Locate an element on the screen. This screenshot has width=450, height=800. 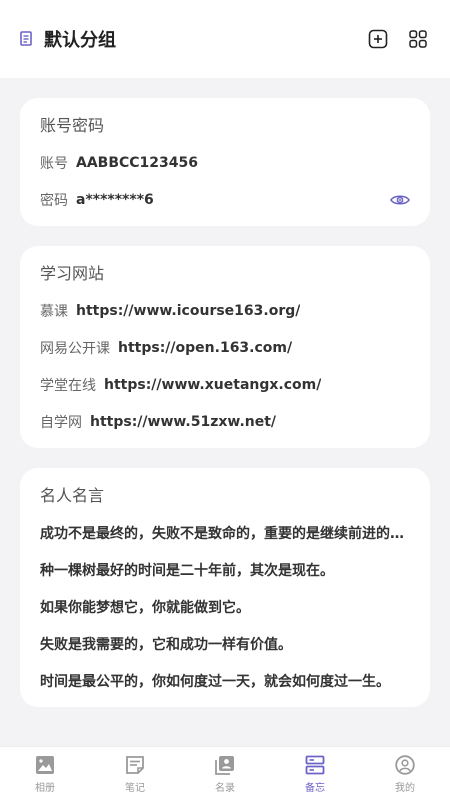
quote-text: 如果你能梦想它，你就能做到它。 is located at coordinates (145, 607).